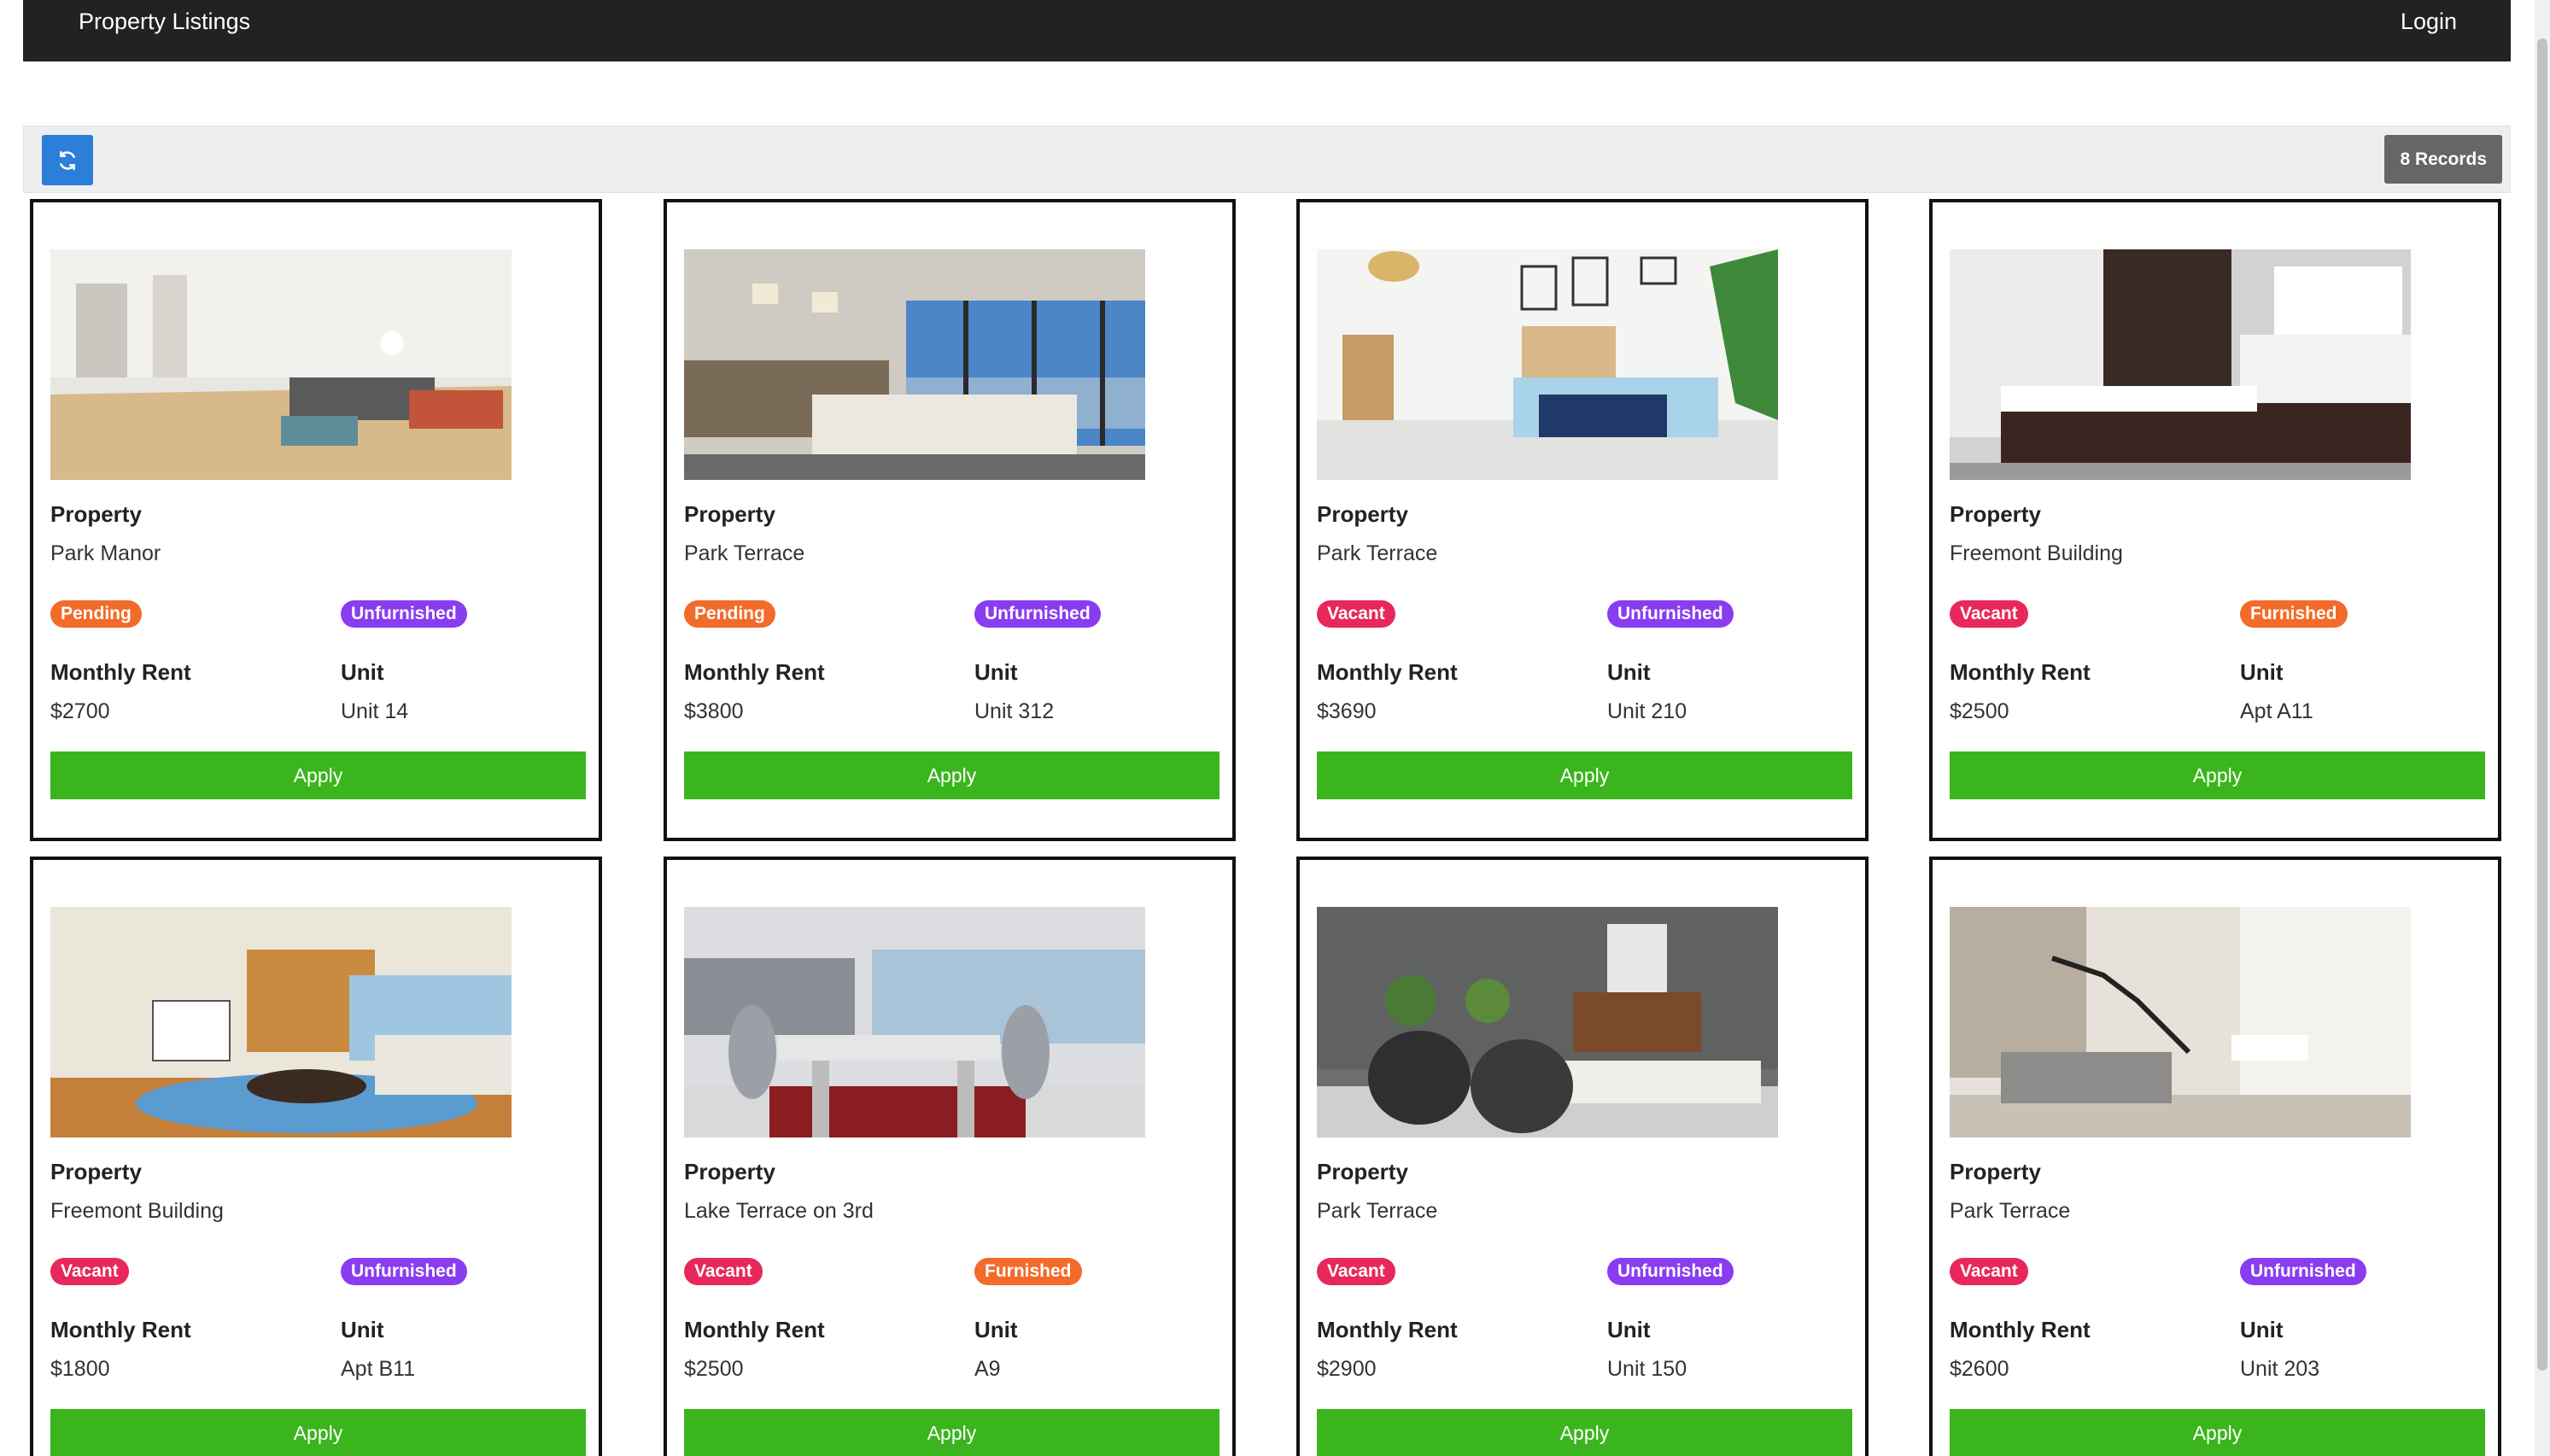 Image resolution: width=2550 pixels, height=1456 pixels. I want to click on unit-value: Apt B11, so click(378, 1369).